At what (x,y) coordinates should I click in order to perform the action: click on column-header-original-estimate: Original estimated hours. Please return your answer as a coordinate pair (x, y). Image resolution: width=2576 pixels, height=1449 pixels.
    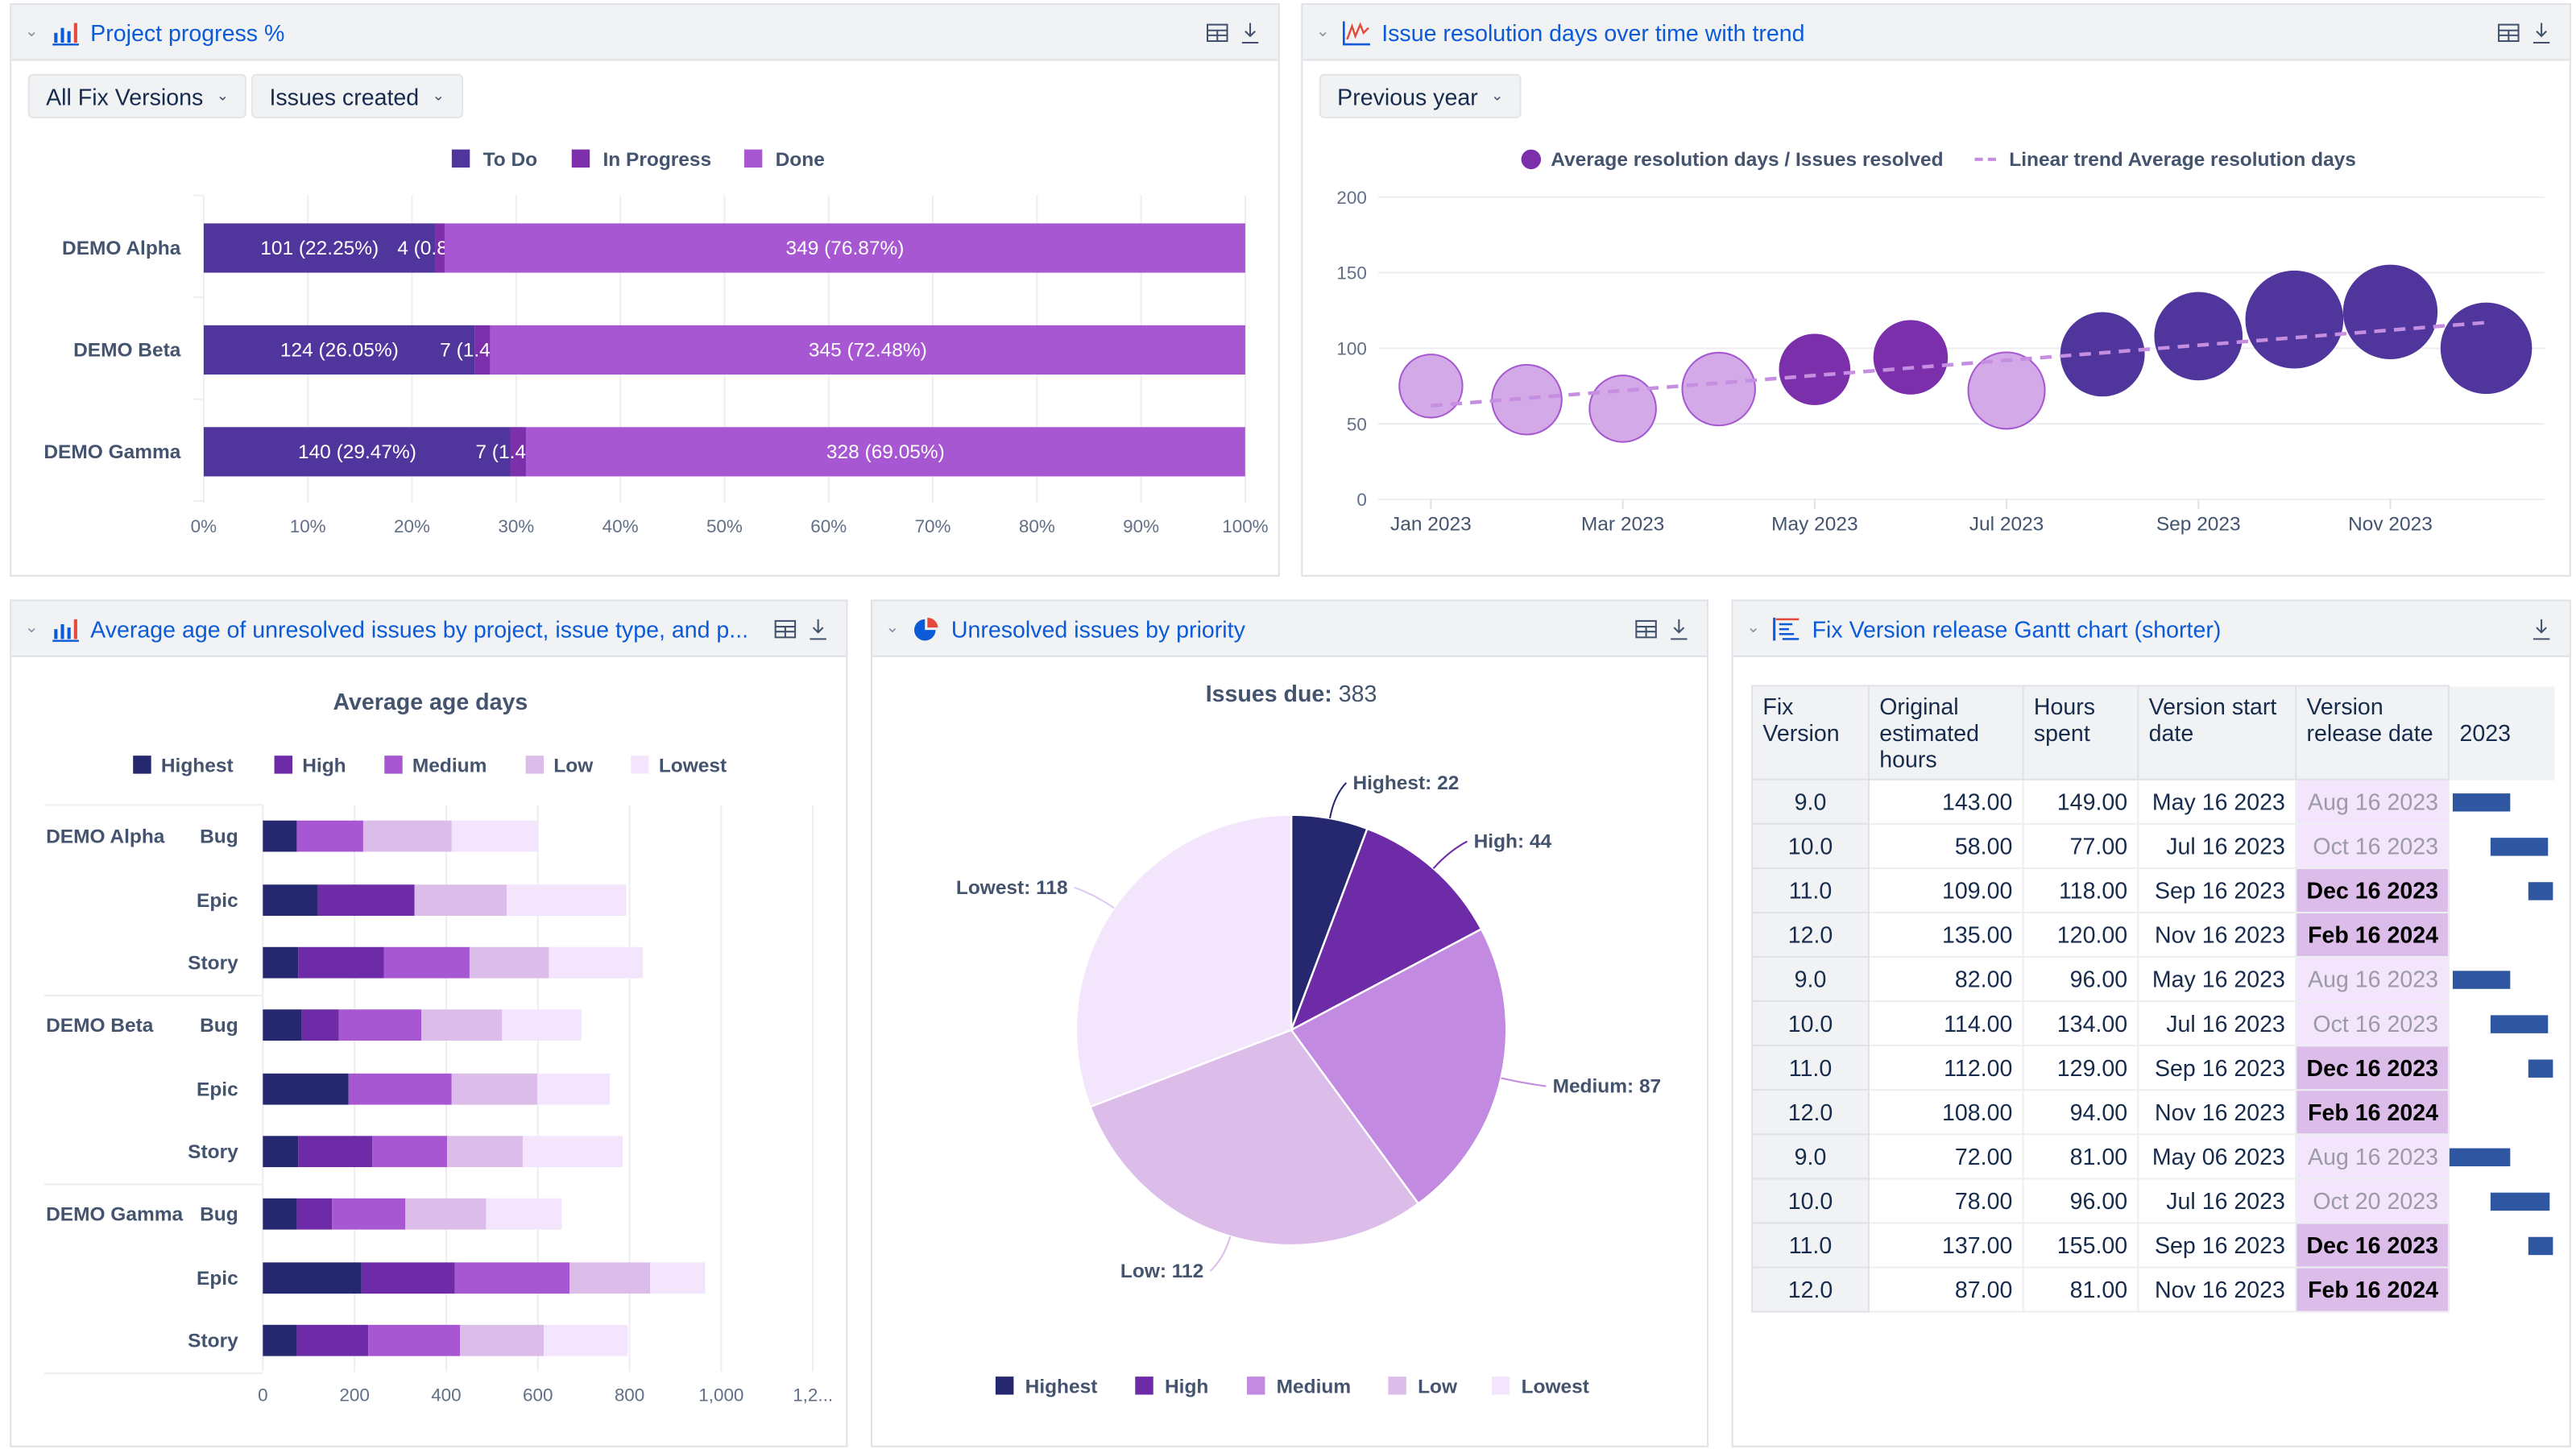
    Looking at the image, I should click on (1945, 732).